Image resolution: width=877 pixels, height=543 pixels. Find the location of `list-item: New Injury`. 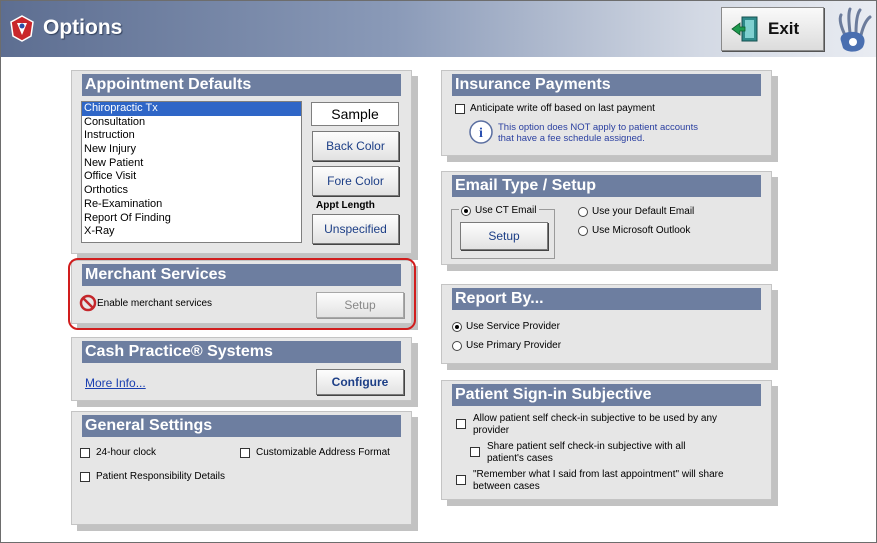

list-item: New Injury is located at coordinates (191, 150).